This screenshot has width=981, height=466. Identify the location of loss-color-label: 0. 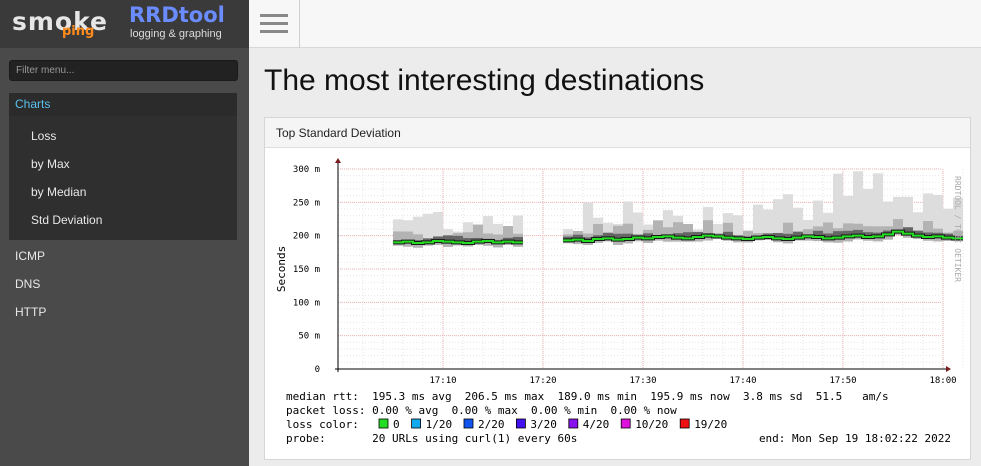
(396, 424).